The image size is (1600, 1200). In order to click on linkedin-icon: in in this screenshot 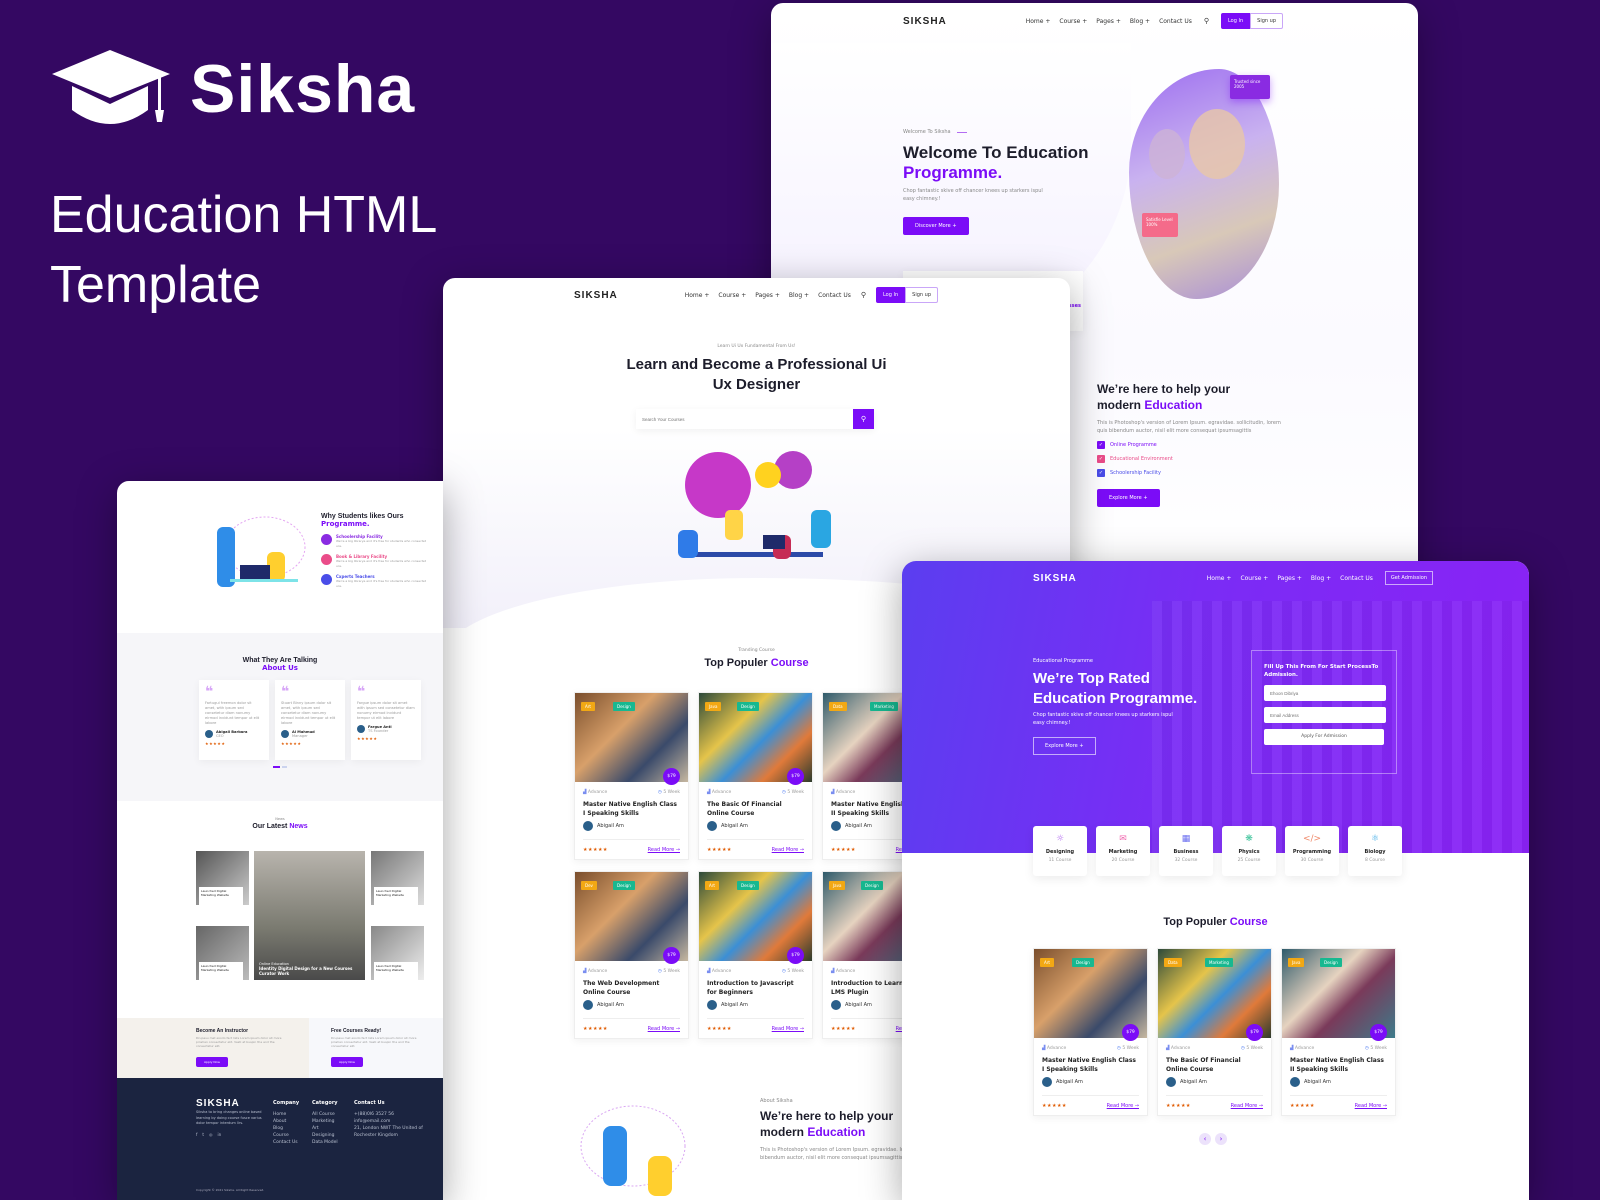, I will do `click(220, 1134)`.